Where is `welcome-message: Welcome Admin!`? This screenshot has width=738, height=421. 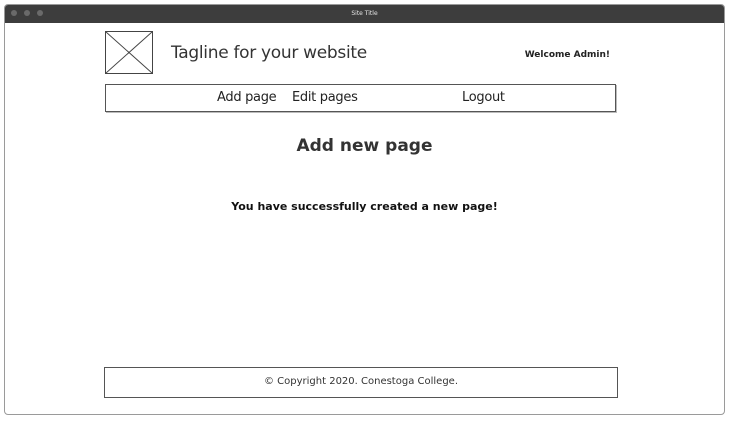
welcome-message: Welcome Admin! is located at coordinates (567, 55).